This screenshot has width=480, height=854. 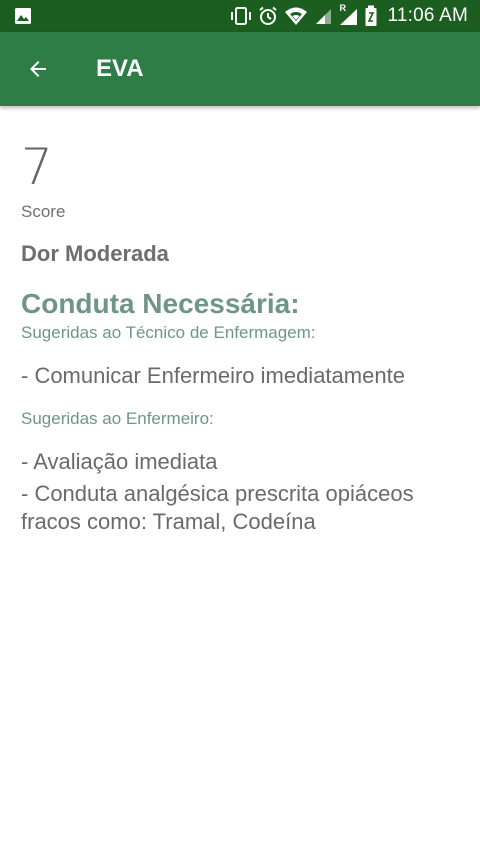 I want to click on list-item: - Comunicar Enfermeiro imediatamente, so click(x=213, y=375).